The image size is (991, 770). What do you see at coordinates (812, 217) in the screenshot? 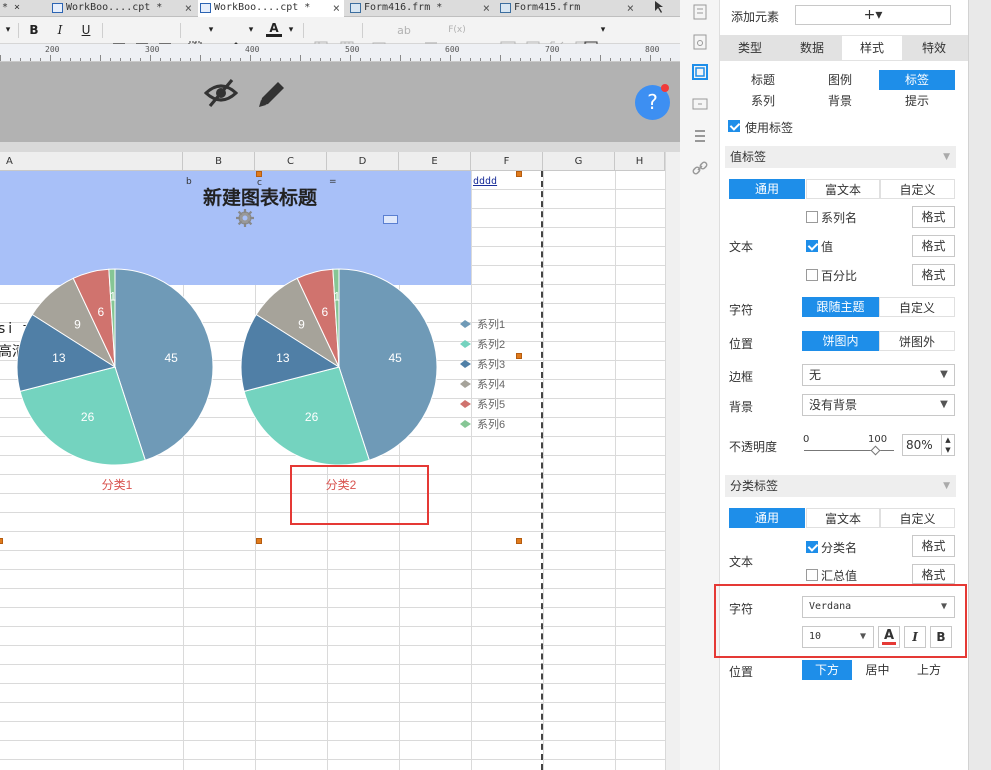
I see `series-name-checkbox` at bounding box center [812, 217].